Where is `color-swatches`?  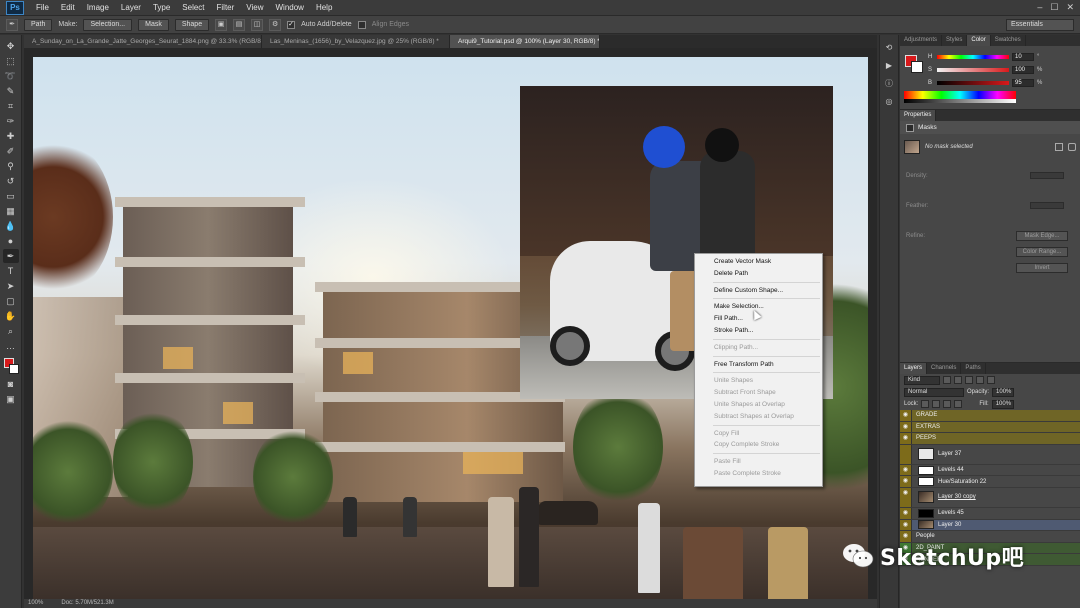
color-swatches is located at coordinates (11, 367).